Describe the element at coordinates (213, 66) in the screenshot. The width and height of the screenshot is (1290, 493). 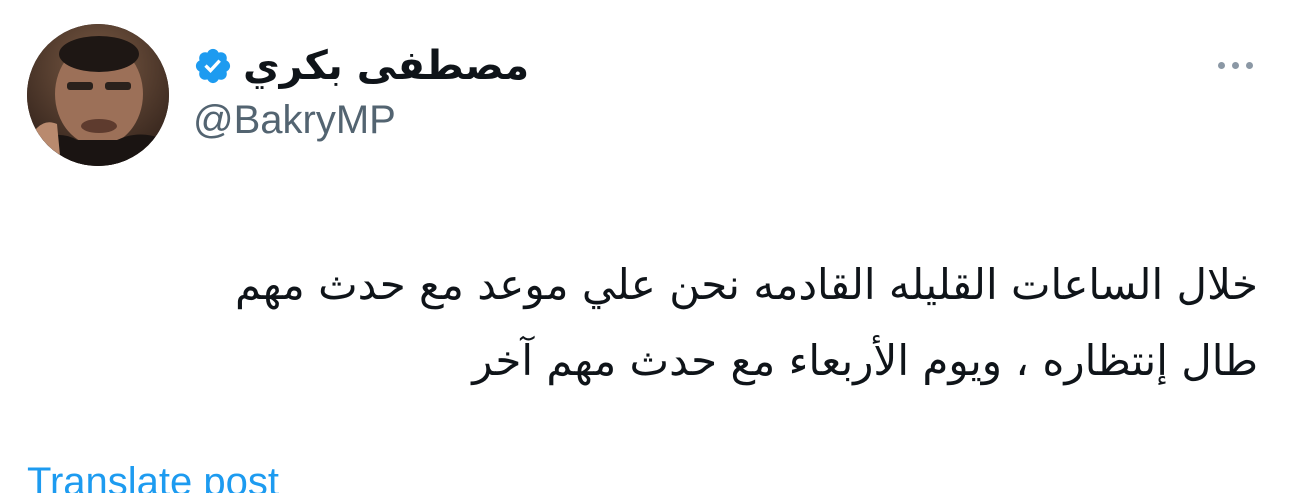
I see `verified-badge-icon` at that location.